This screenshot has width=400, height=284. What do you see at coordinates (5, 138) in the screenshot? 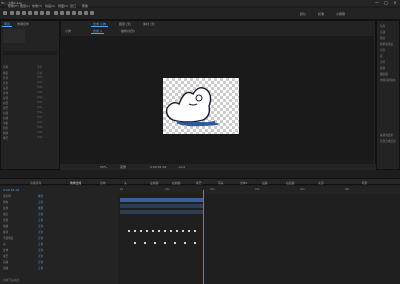
I see `list-item: 嘴巴` at bounding box center [5, 138].